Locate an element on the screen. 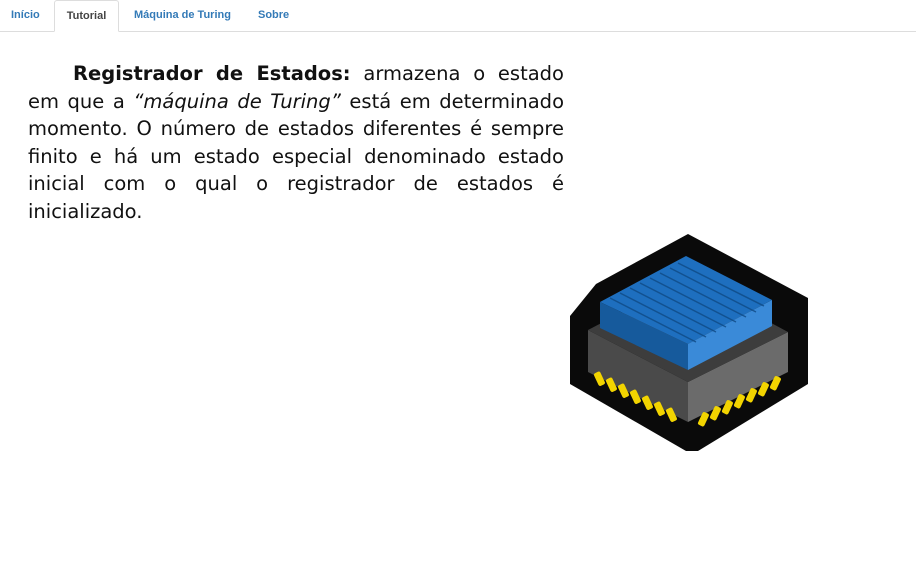  tab-inicio: Início is located at coordinates (25, 15).